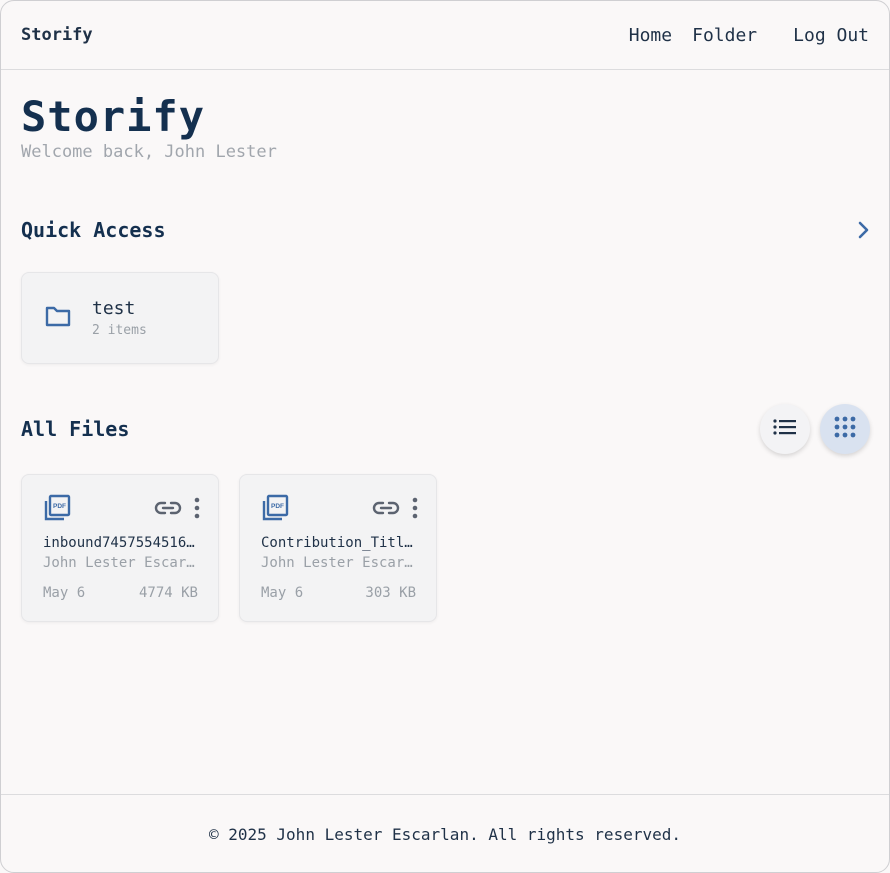 The width and height of the screenshot is (890, 873). I want to click on grid-view-button, so click(845, 429).